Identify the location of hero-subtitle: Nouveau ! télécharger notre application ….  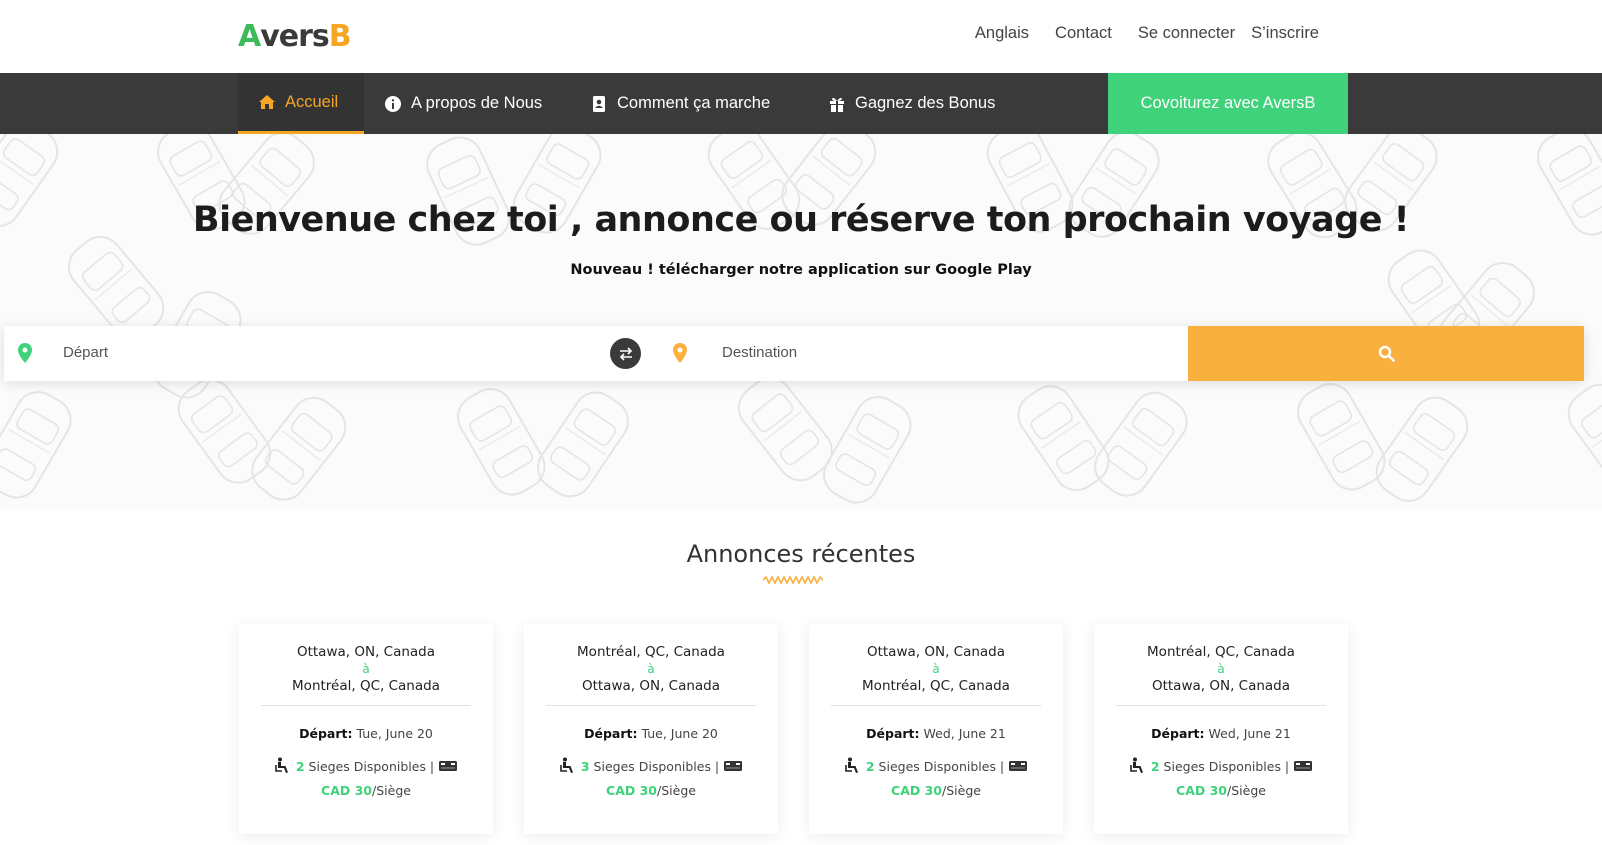
(801, 270).